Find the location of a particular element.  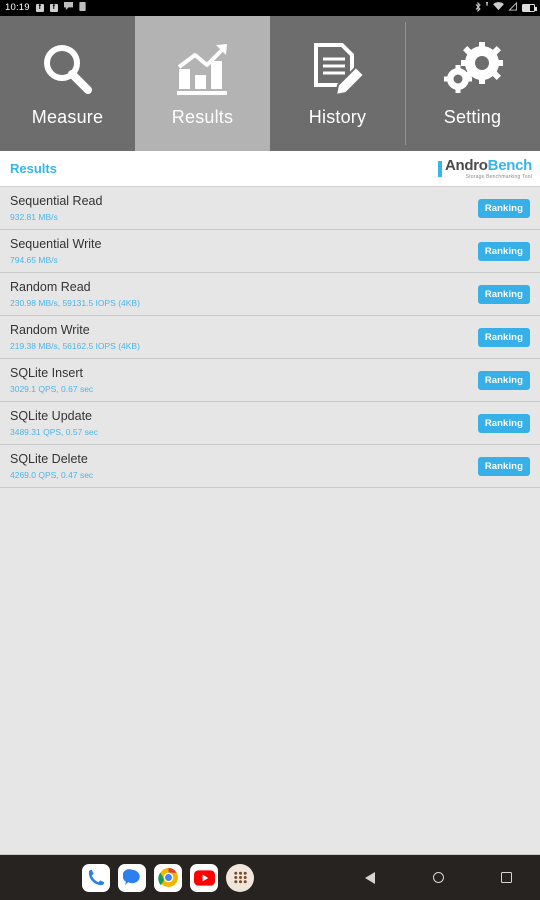

row-value: 794.65 MB/s is located at coordinates (34, 260).